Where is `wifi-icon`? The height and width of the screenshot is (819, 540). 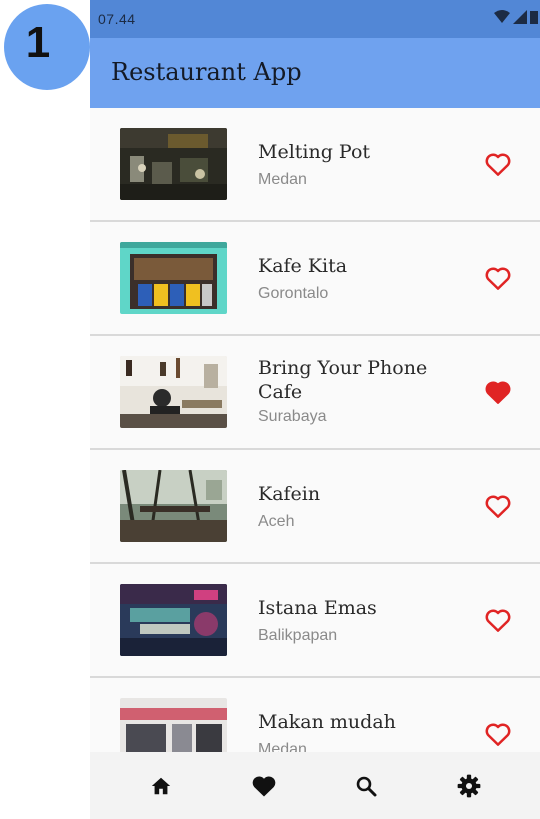
wifi-icon is located at coordinates (502, 16).